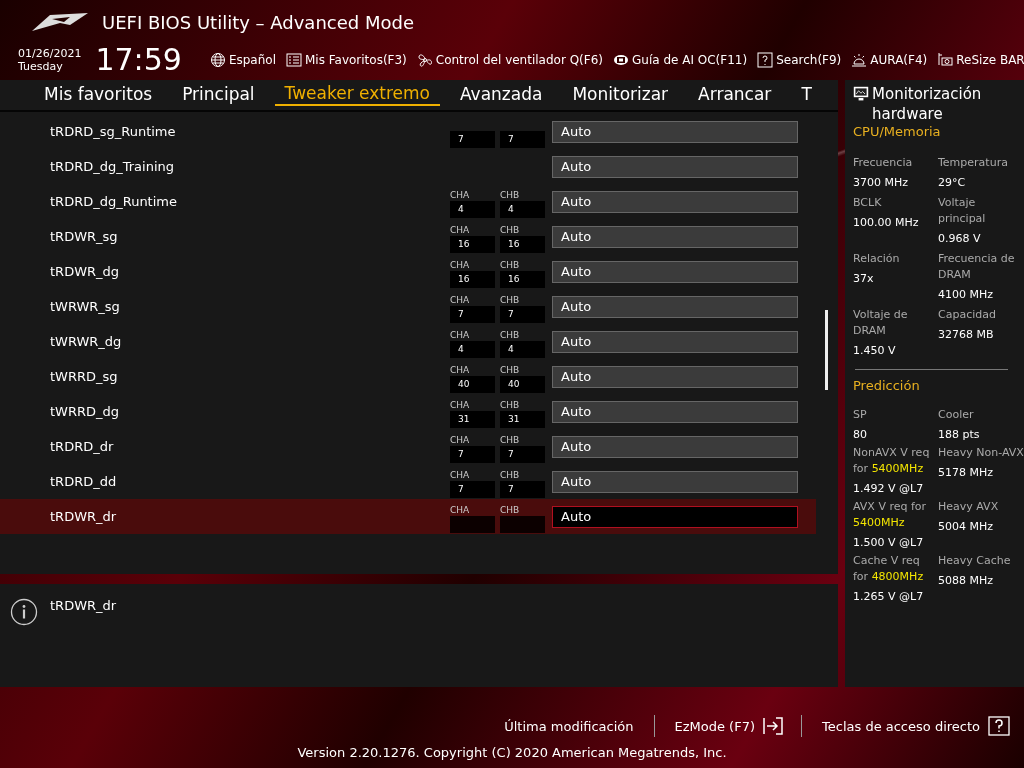 This screenshot has height=768, width=1024. Describe the element at coordinates (680, 60) in the screenshot. I see `toolbar-button: Guía de AI OC(F11)` at that location.